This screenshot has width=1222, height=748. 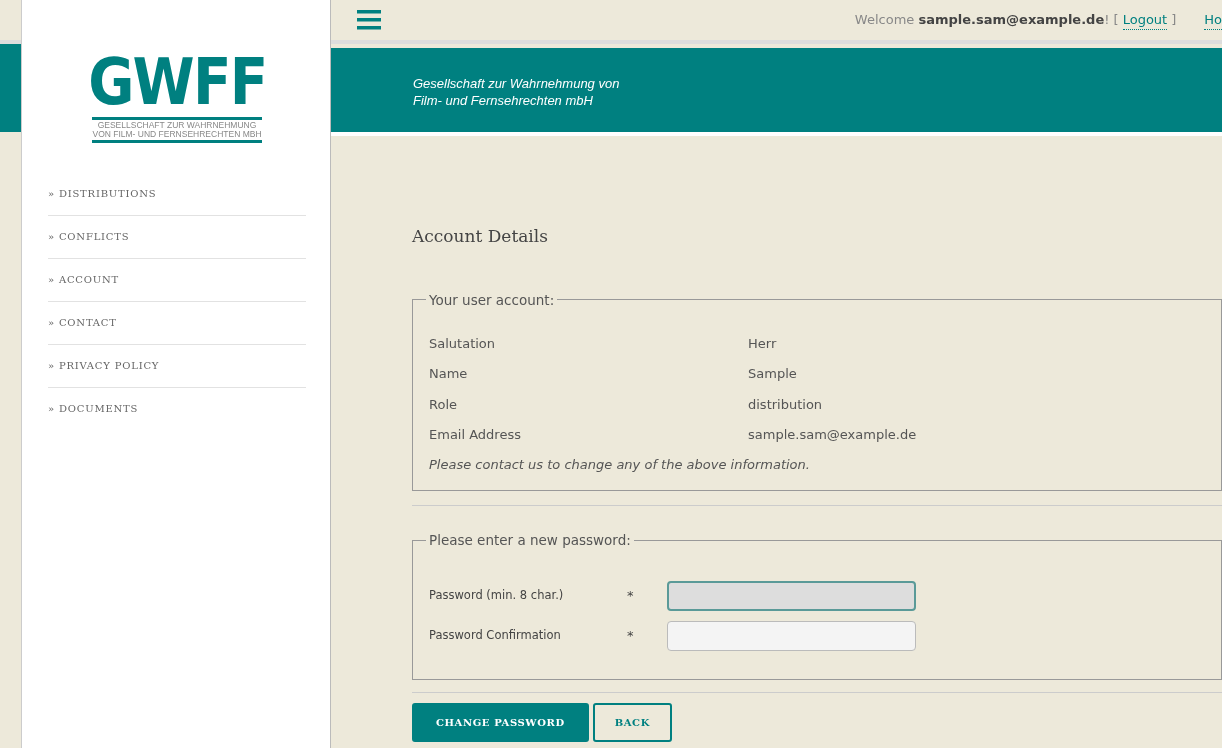 I want to click on banner-text: Gesellschaft zur Wahrnehmung von, so click(x=517, y=84).